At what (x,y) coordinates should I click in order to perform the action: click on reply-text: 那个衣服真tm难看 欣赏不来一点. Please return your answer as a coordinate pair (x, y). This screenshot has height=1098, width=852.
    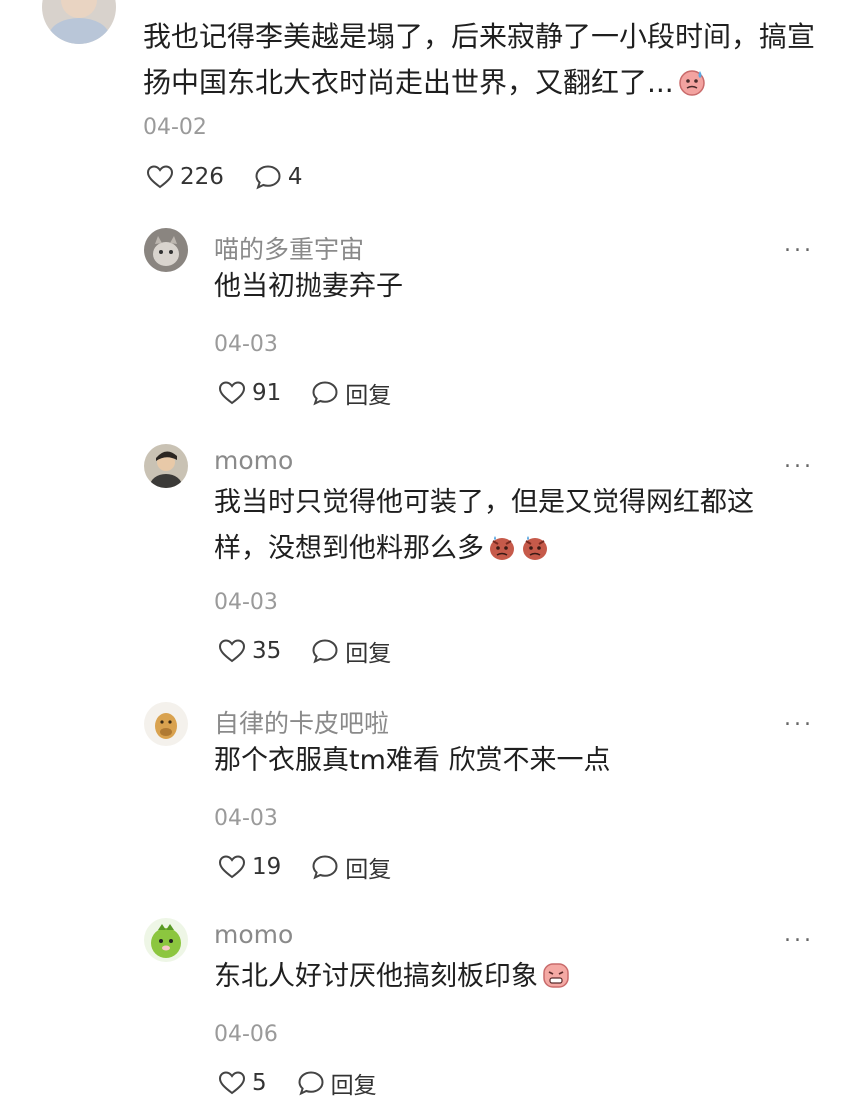
    Looking at the image, I should click on (412, 760).